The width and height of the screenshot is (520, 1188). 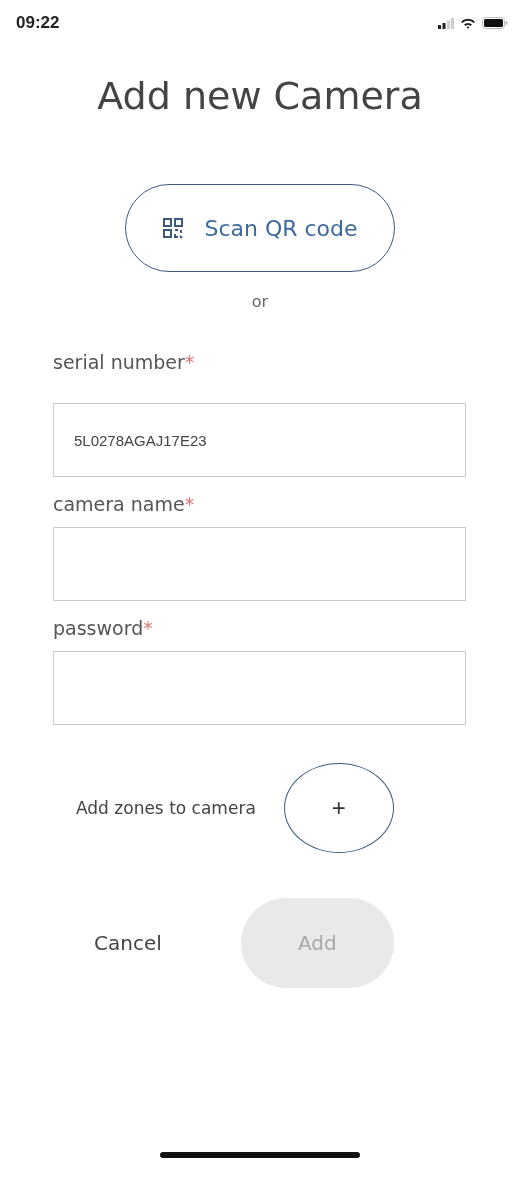 What do you see at coordinates (128, 943) in the screenshot?
I see `cancel-button: Cancel` at bounding box center [128, 943].